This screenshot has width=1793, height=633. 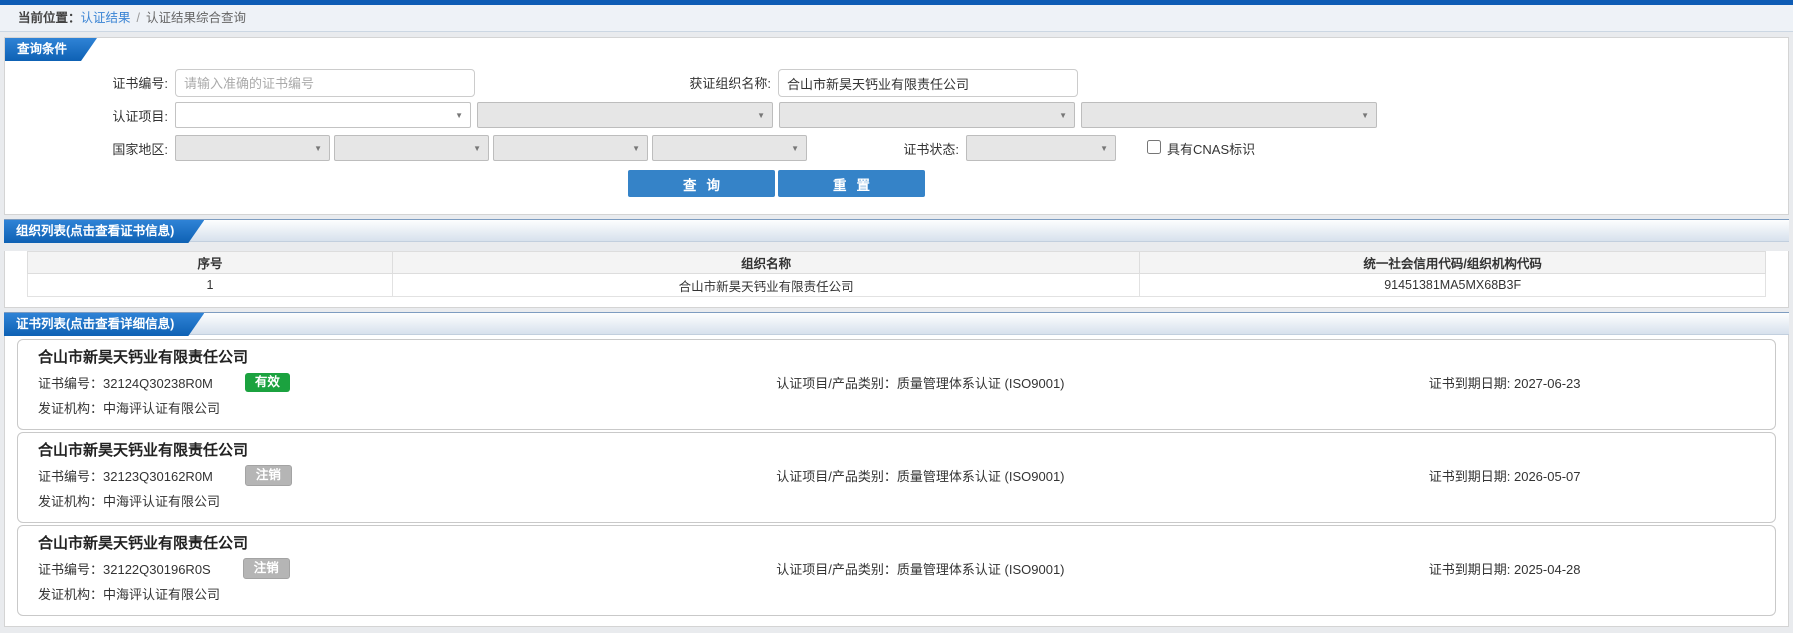 What do you see at coordinates (701, 183) in the screenshot?
I see `search-button: 查询` at bounding box center [701, 183].